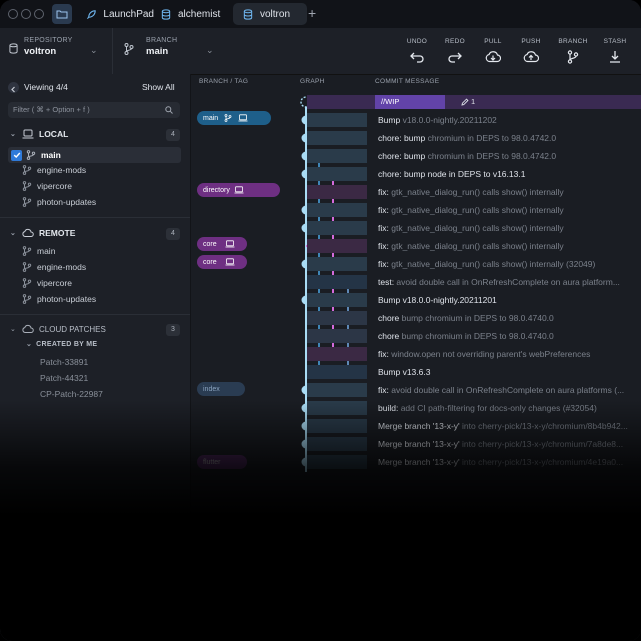  Describe the element at coordinates (61, 344) in the screenshot. I see `created-by-me-header: ⌄ CREATED BY ME` at that location.